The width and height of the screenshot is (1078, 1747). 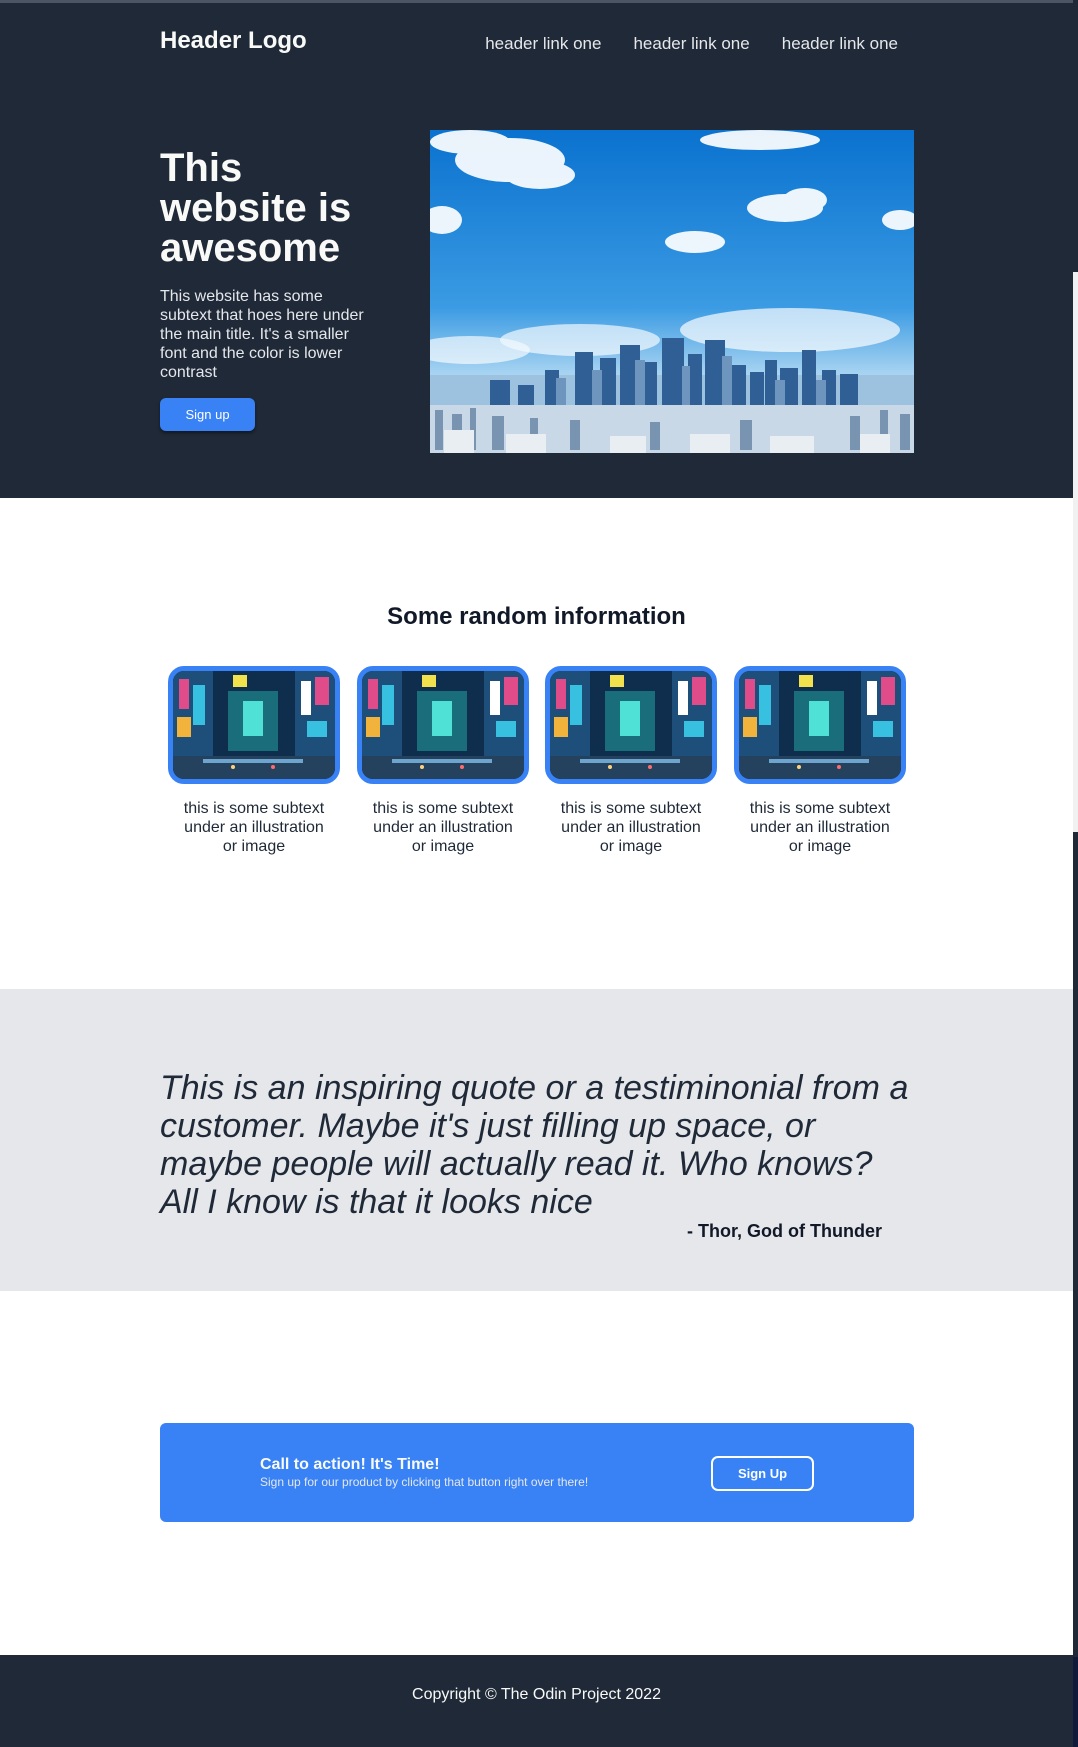 What do you see at coordinates (1075, 873) in the screenshot?
I see `window-edge-strip` at bounding box center [1075, 873].